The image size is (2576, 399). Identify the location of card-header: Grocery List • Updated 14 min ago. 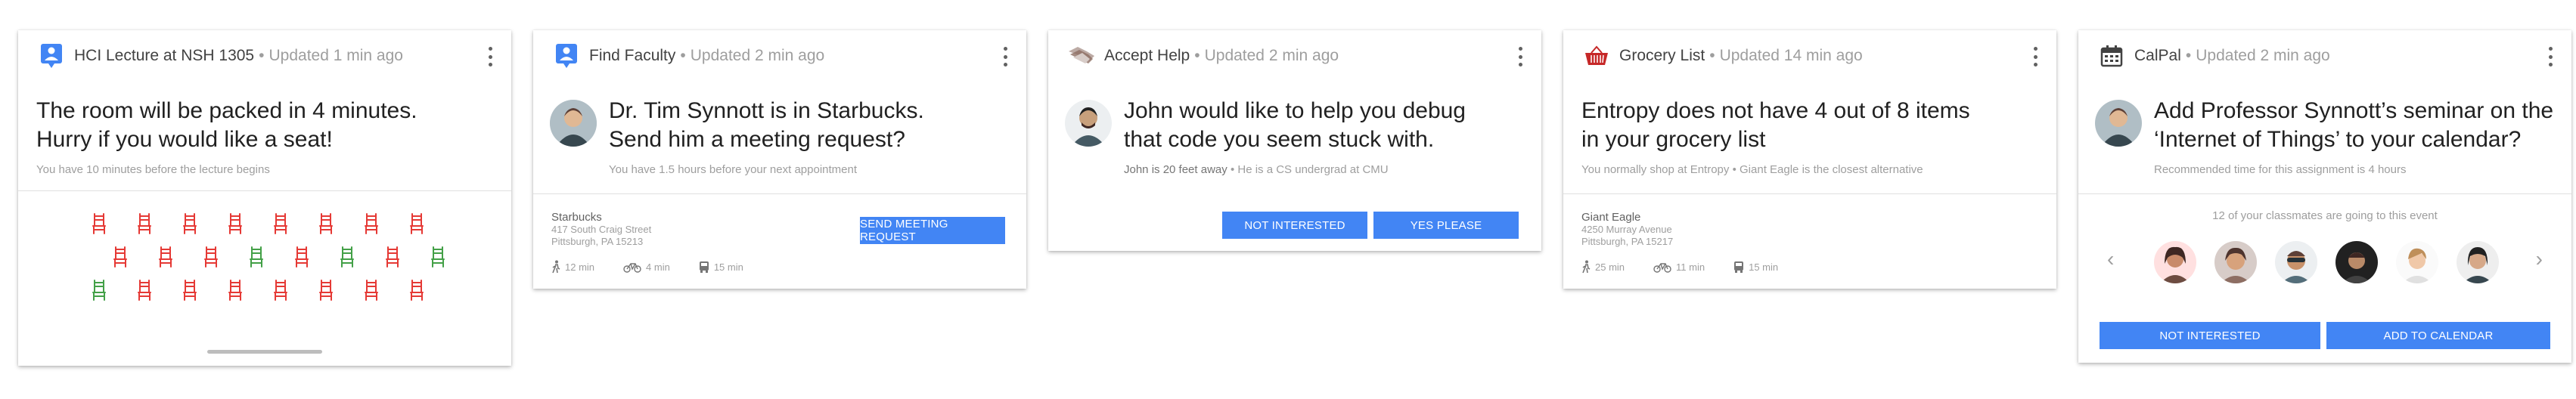
(1809, 56).